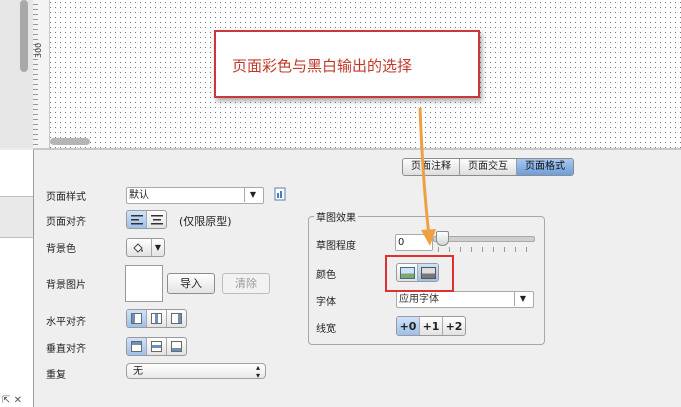  I want to click on repeat-select: 无 ▴ ▾, so click(196, 371).